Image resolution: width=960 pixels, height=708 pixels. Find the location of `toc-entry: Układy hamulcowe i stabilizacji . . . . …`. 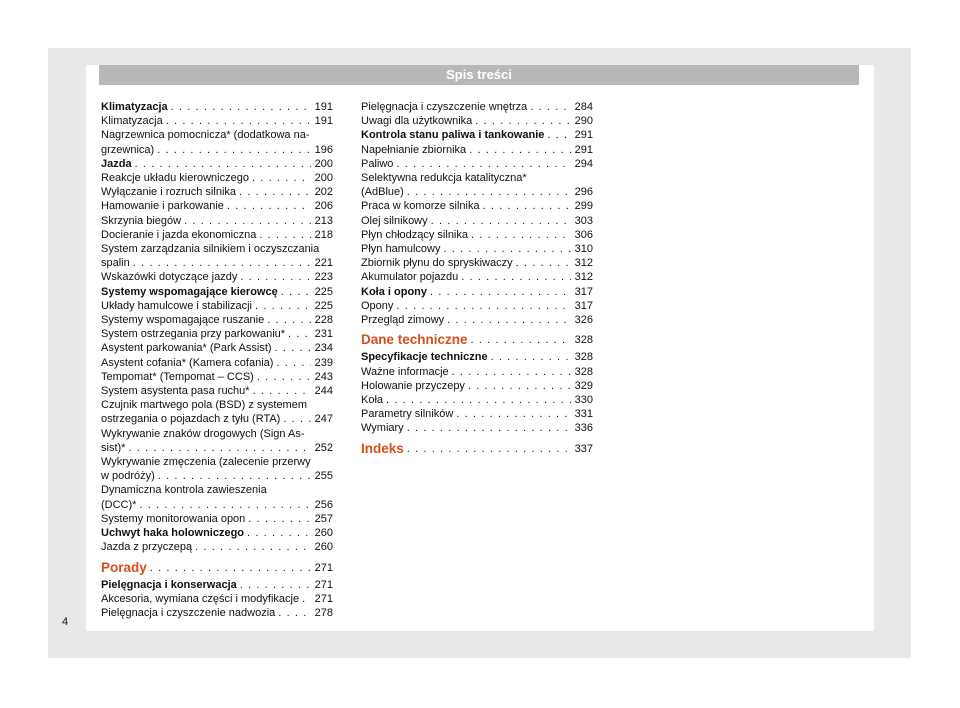

toc-entry: Układy hamulcowe i stabilizacji . . . . … is located at coordinates (217, 306).